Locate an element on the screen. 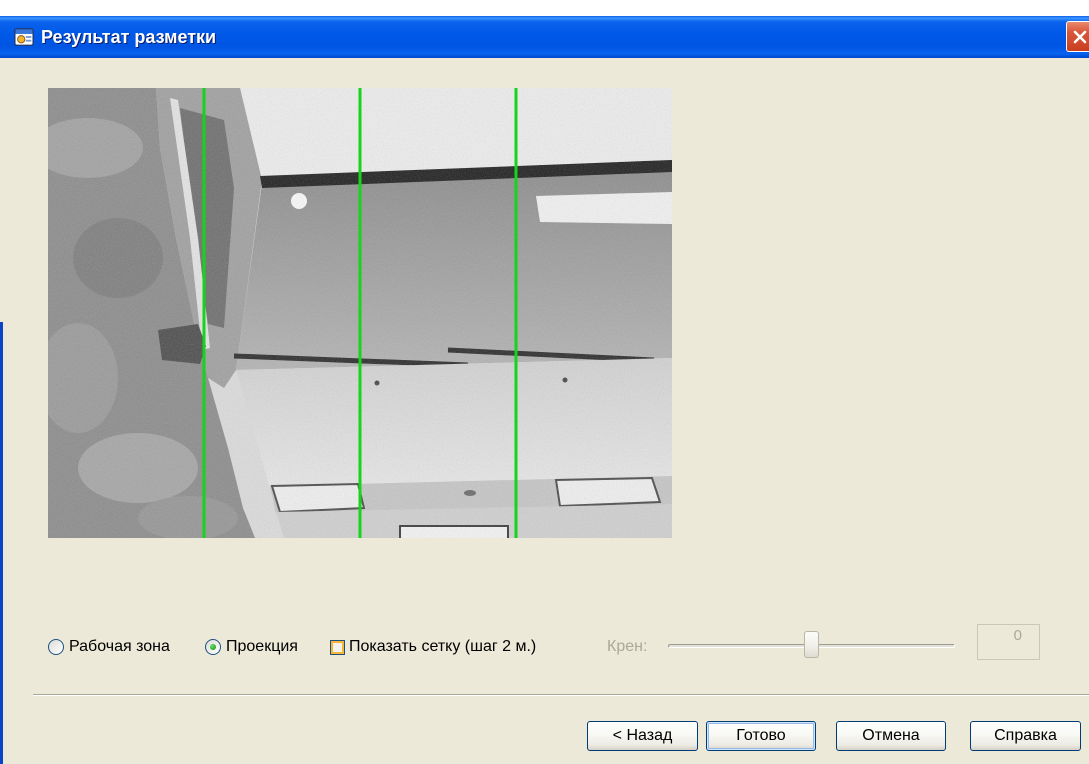 Image resolution: width=1089 pixels, height=764 pixels. option-projection: Проекция is located at coordinates (251, 647).